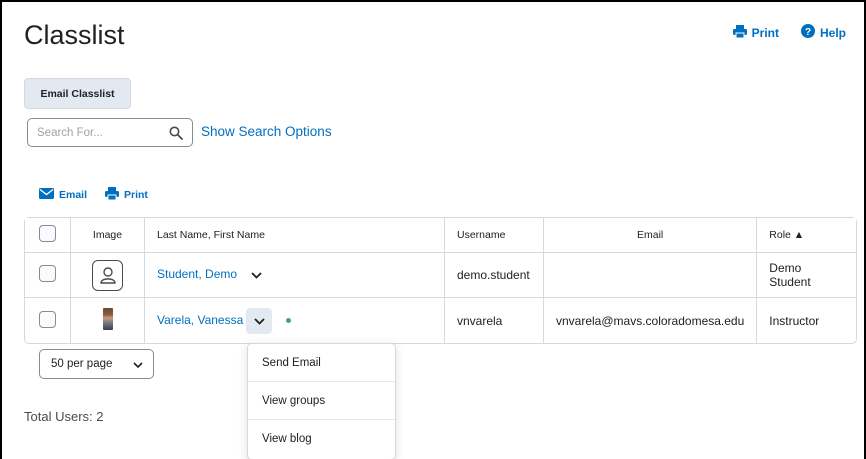  I want to click on email-action-label: Email, so click(73, 195).